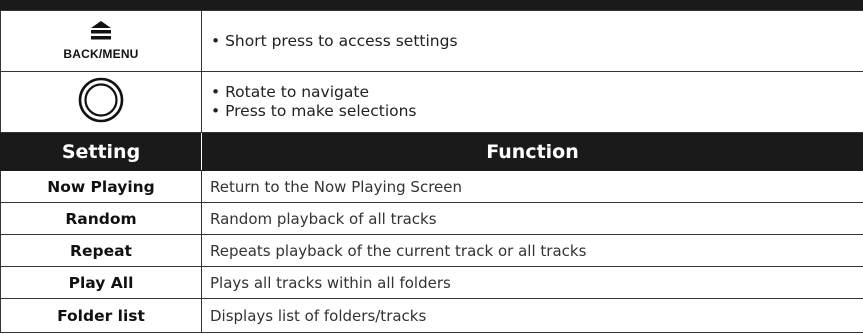  I want to click on rotary-knob-icon, so click(101, 102).